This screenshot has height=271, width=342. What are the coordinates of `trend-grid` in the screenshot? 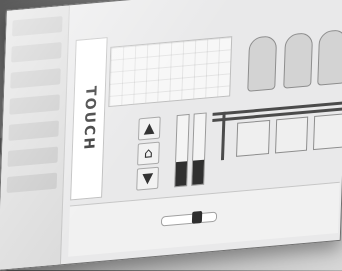 It's located at (170, 72).